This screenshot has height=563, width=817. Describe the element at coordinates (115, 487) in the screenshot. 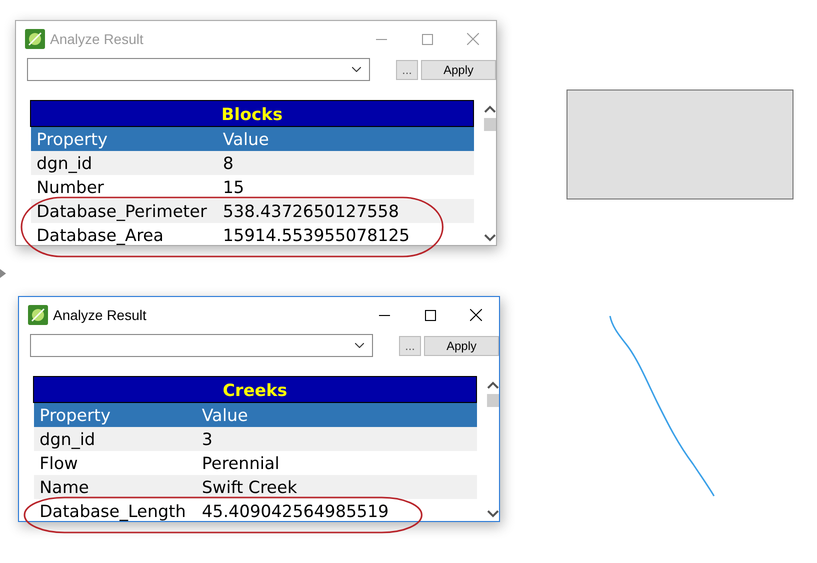

I see `property-cell: Name` at that location.